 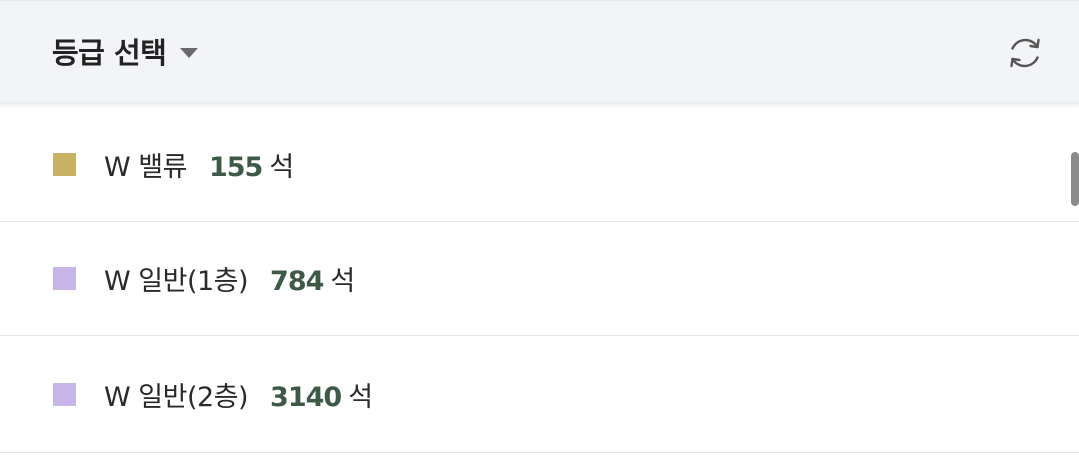 What do you see at coordinates (109, 53) in the screenshot?
I see `grade-select-title: 등급 선택` at bounding box center [109, 53].